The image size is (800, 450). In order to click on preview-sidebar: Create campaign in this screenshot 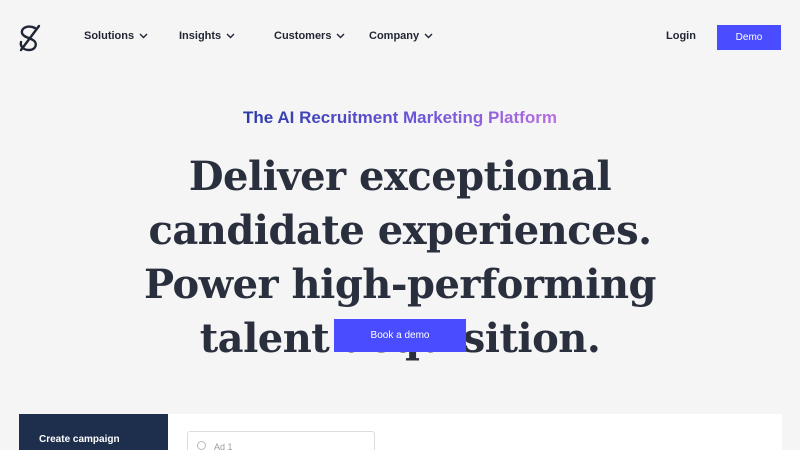, I will do `click(93, 432)`.